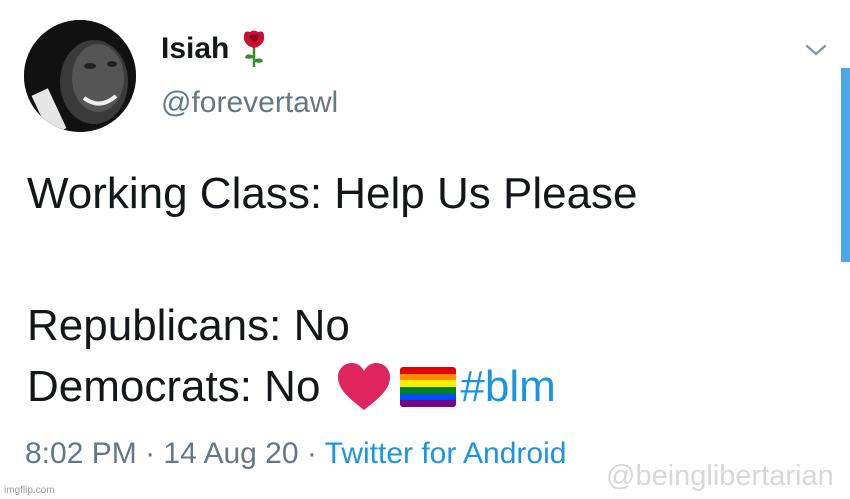  Describe the element at coordinates (254, 49) in the screenshot. I see `rose-icon` at that location.